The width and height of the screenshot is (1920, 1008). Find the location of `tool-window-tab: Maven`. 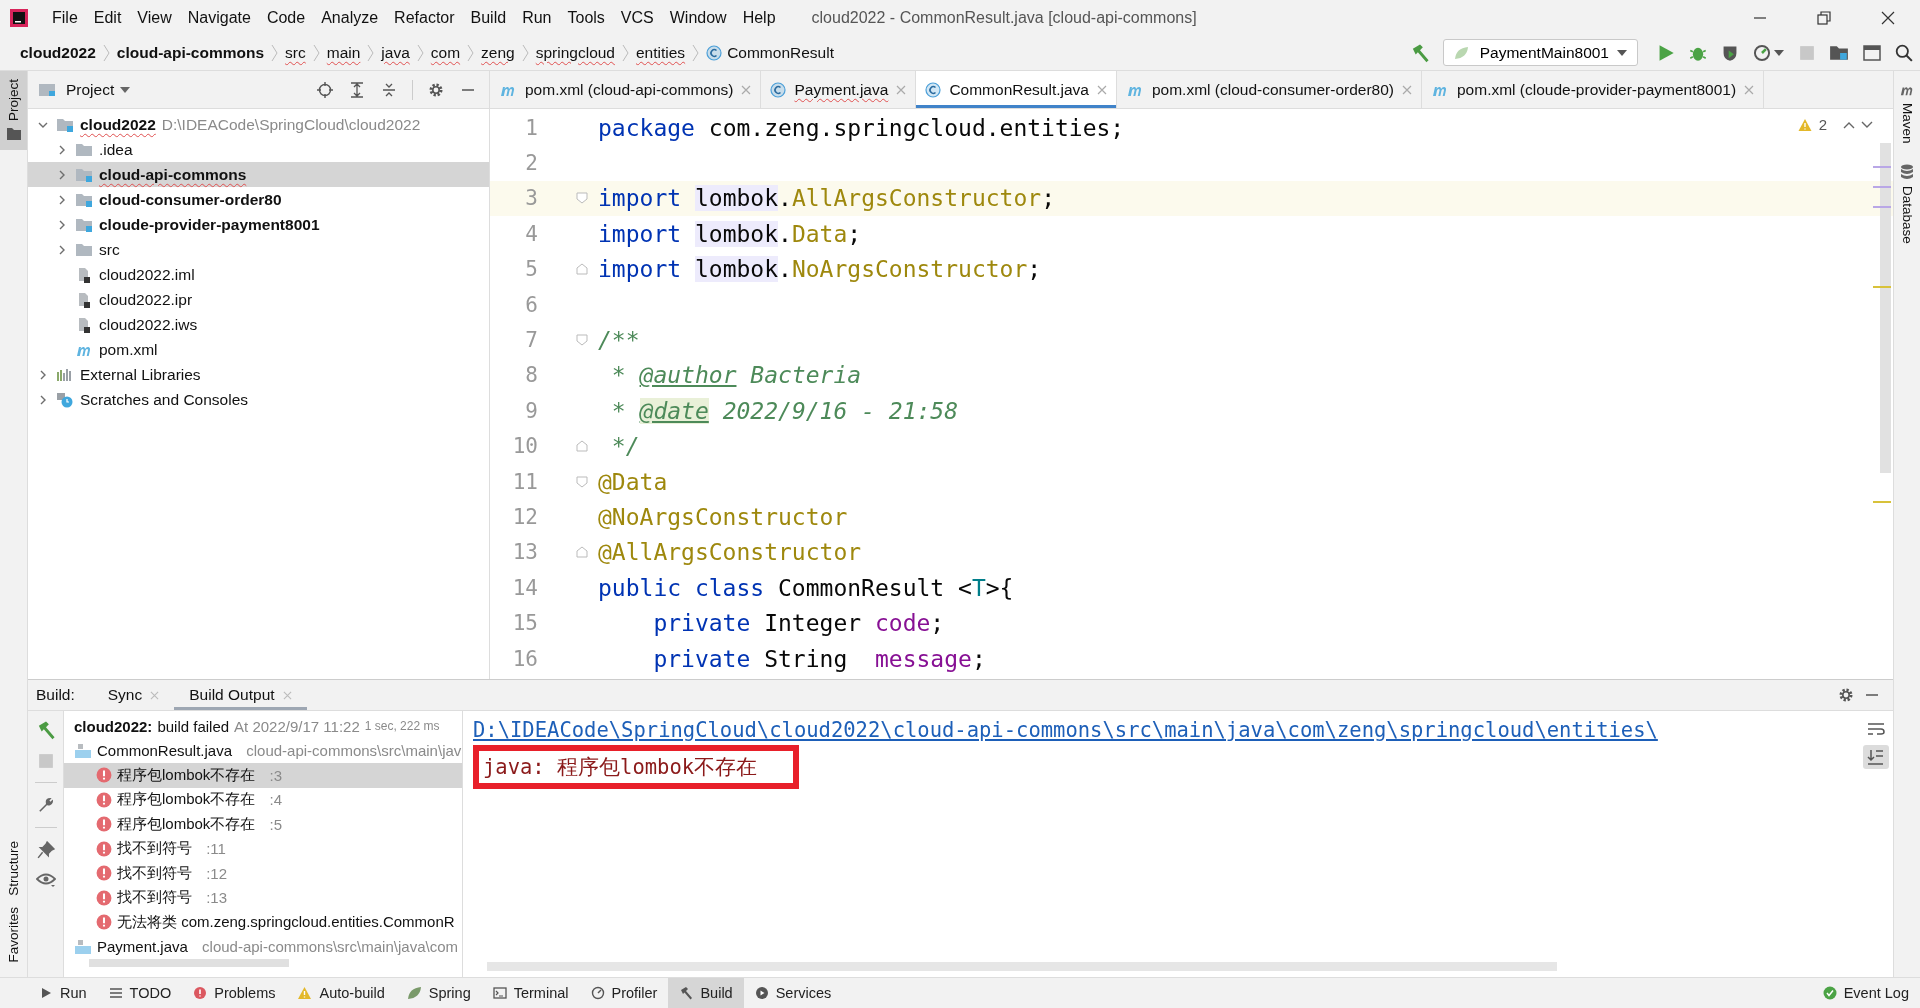

tool-window-tab: Maven is located at coordinates (1907, 123).